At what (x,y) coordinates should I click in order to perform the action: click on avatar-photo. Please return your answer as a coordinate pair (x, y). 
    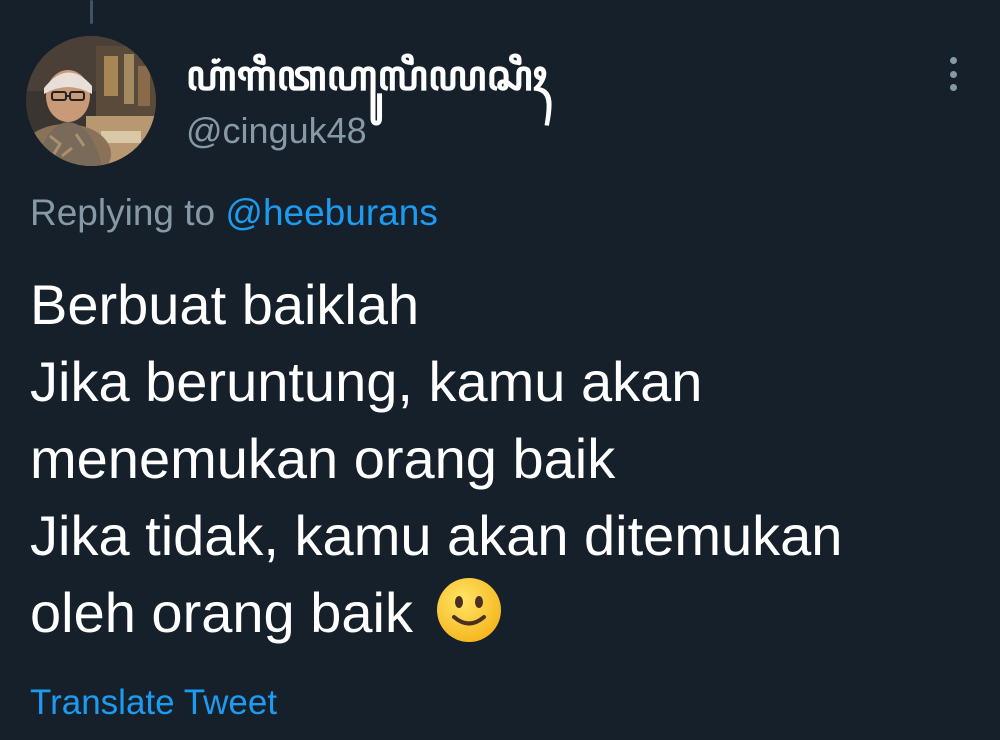
    Looking at the image, I should click on (91, 101).